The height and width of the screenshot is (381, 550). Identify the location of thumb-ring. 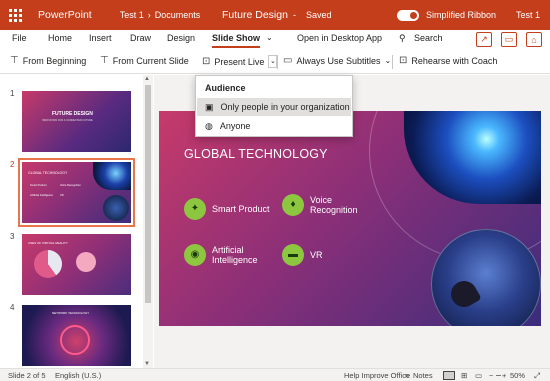
(75, 340).